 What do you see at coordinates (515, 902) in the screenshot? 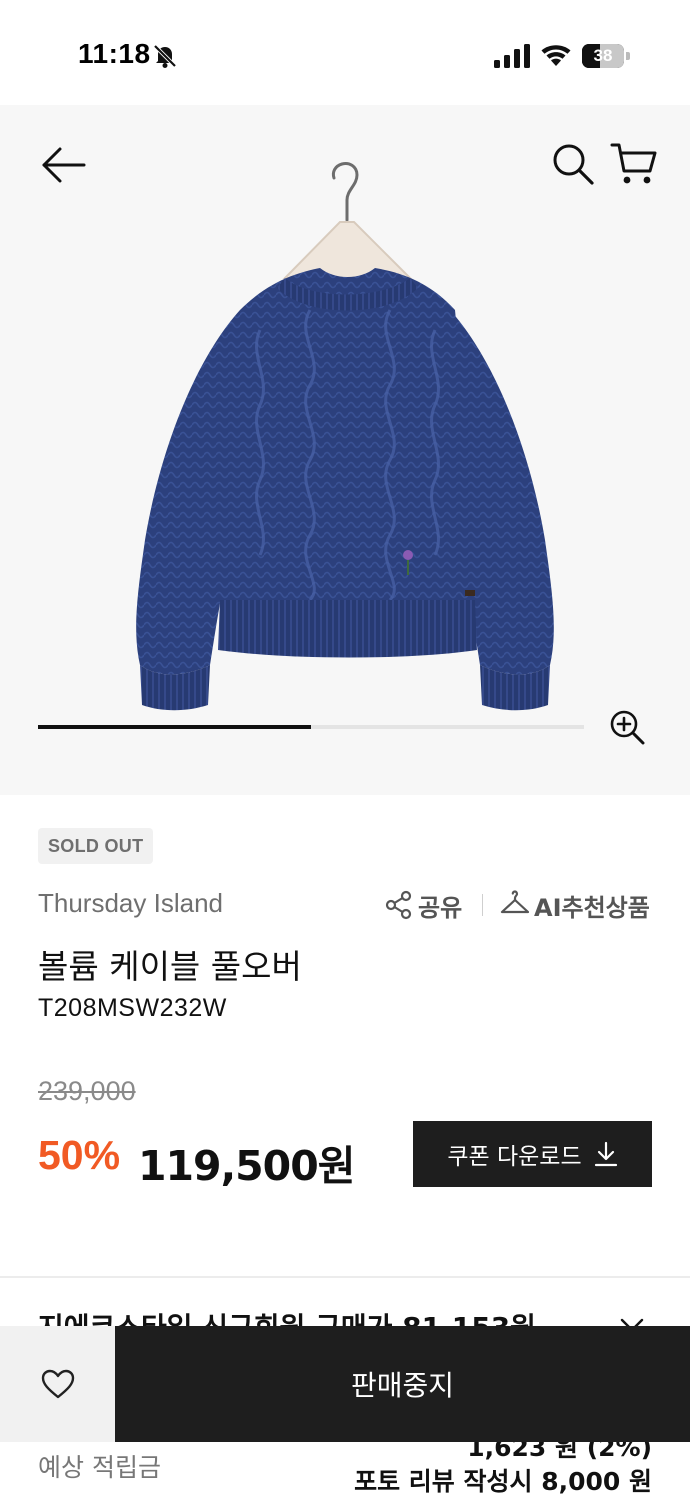
I see `hanger-icon` at bounding box center [515, 902].